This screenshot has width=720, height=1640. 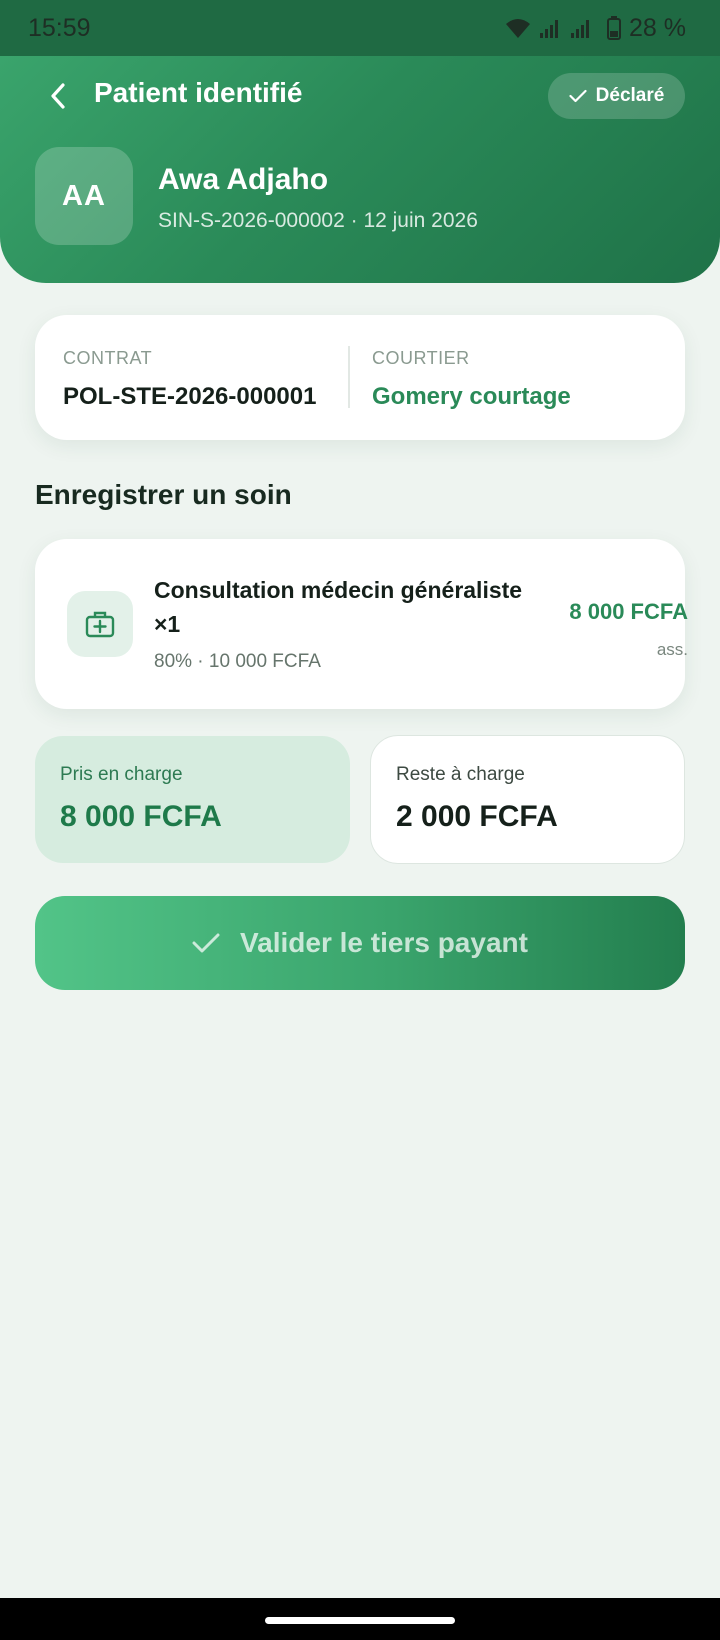 What do you see at coordinates (477, 816) in the screenshot?
I see `remaining-value: 2 000 FCFA` at bounding box center [477, 816].